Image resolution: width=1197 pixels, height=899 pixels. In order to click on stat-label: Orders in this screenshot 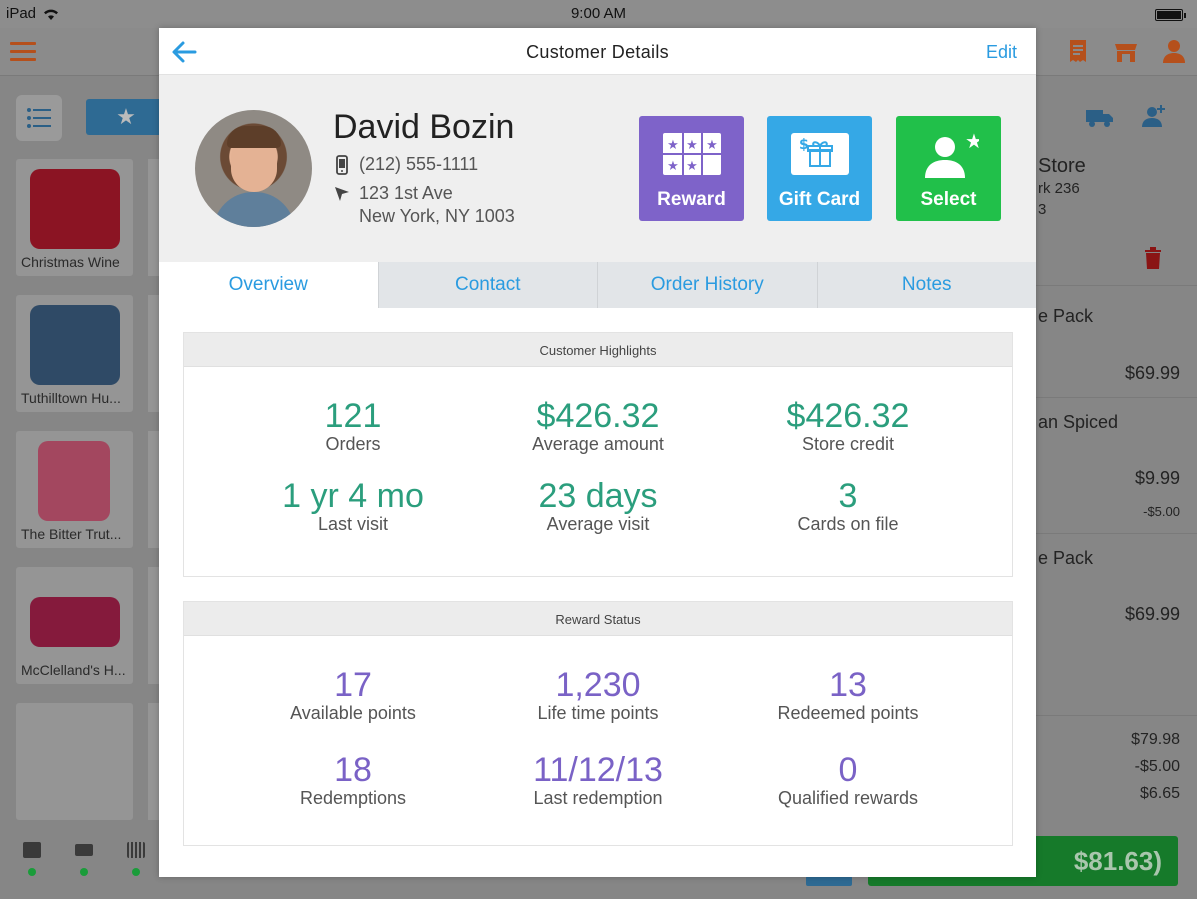, I will do `click(353, 444)`.